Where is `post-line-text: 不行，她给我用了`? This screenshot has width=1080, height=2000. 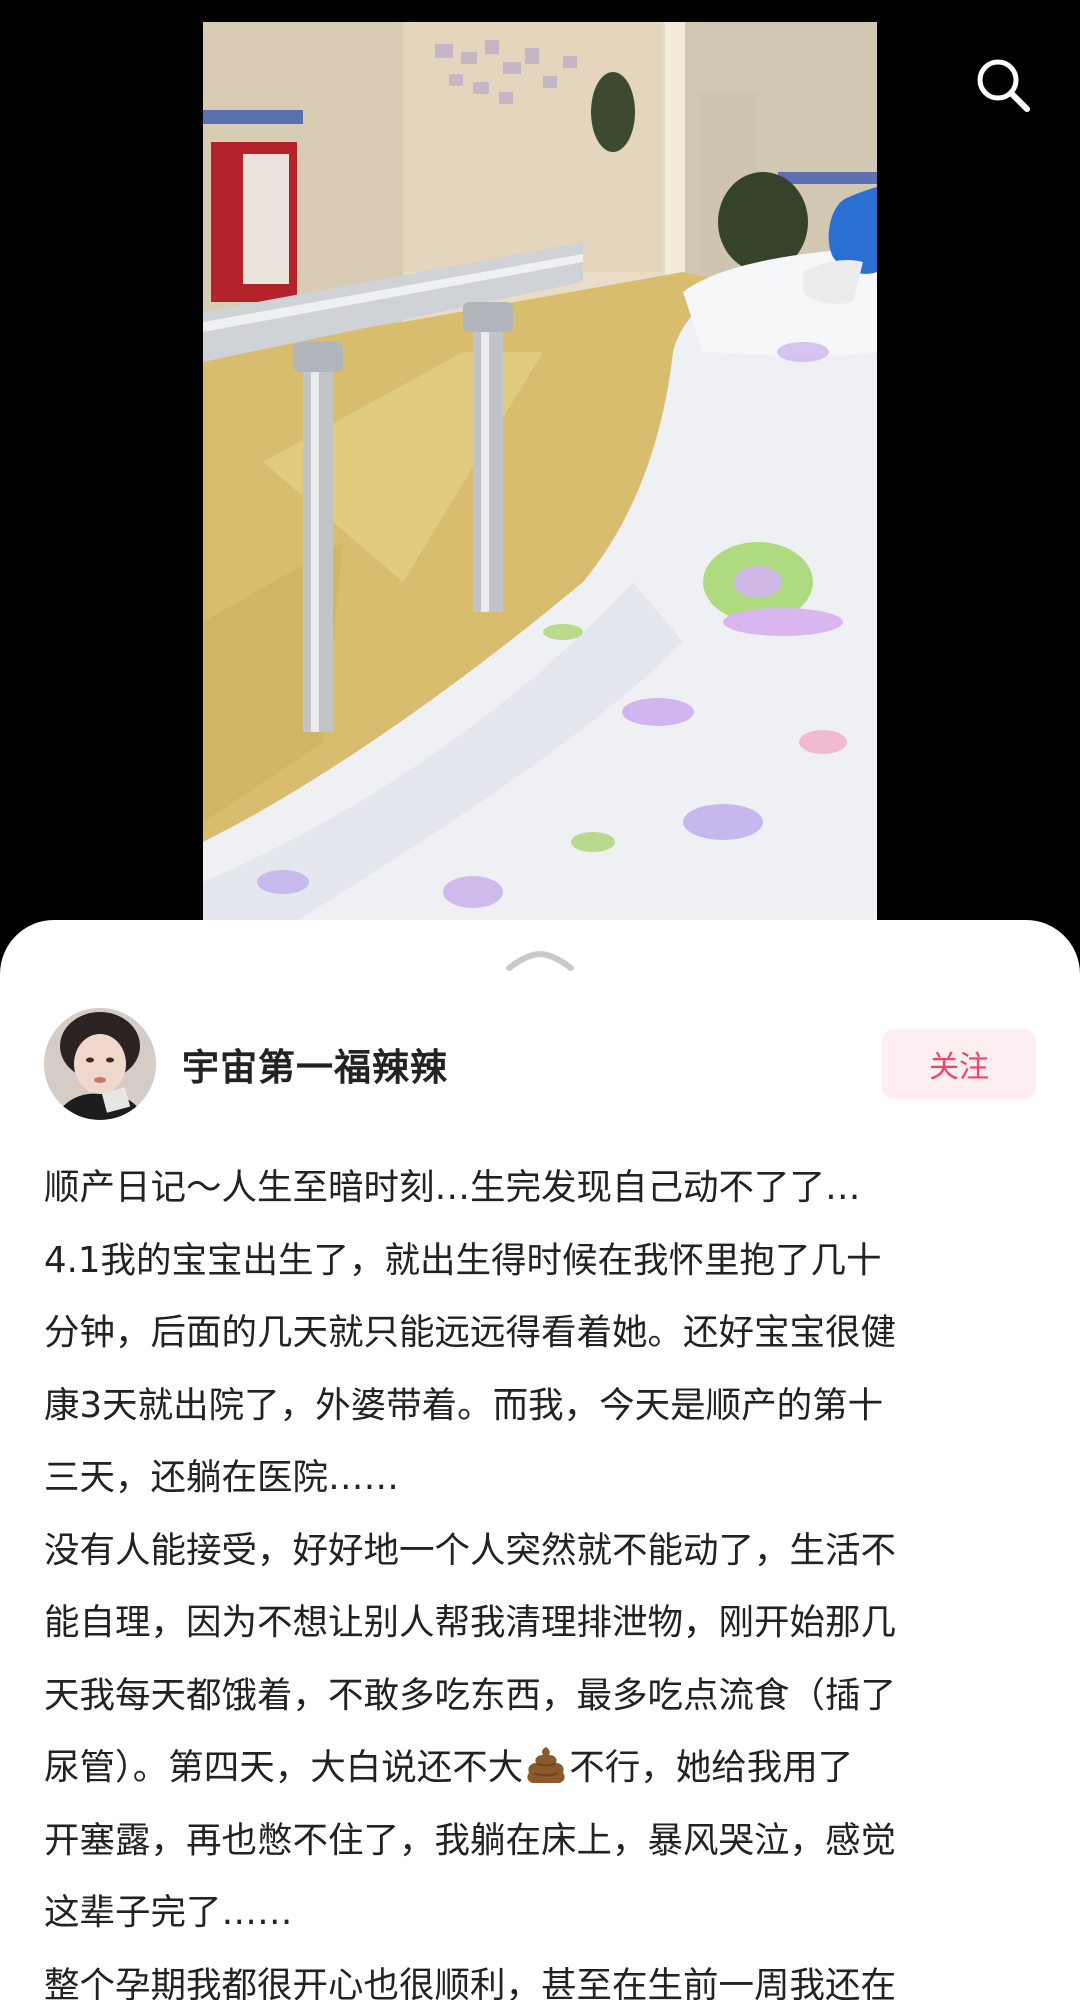
post-line-text: 不行，她给我用了 is located at coordinates (711, 1767).